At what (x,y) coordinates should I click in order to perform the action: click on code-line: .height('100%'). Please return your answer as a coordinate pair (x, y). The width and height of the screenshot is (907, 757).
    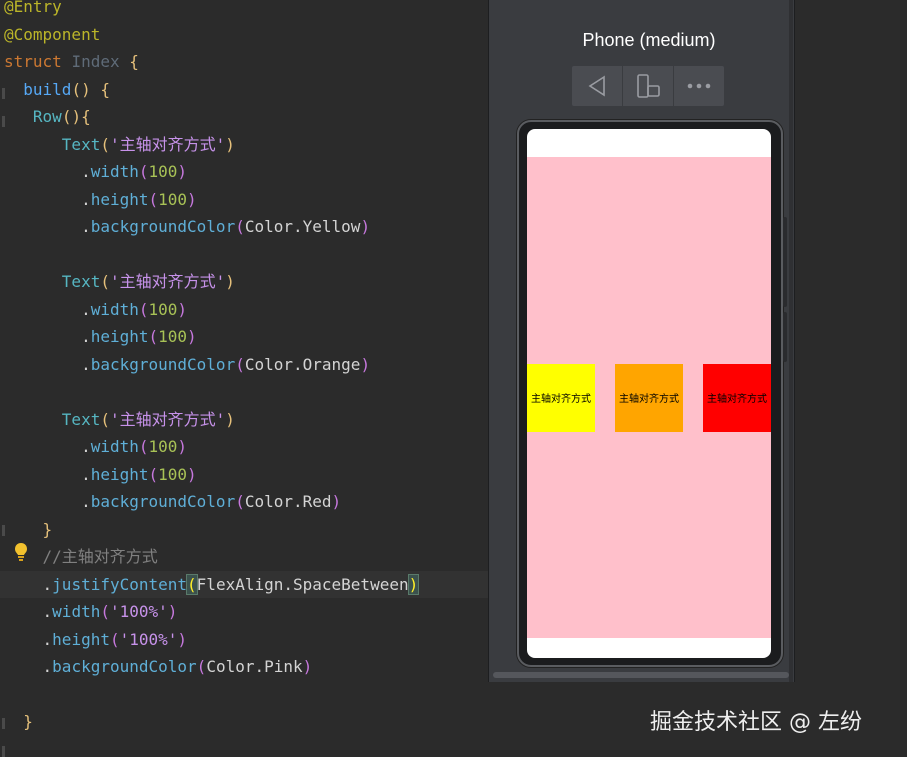
    Looking at the image, I should click on (96, 639).